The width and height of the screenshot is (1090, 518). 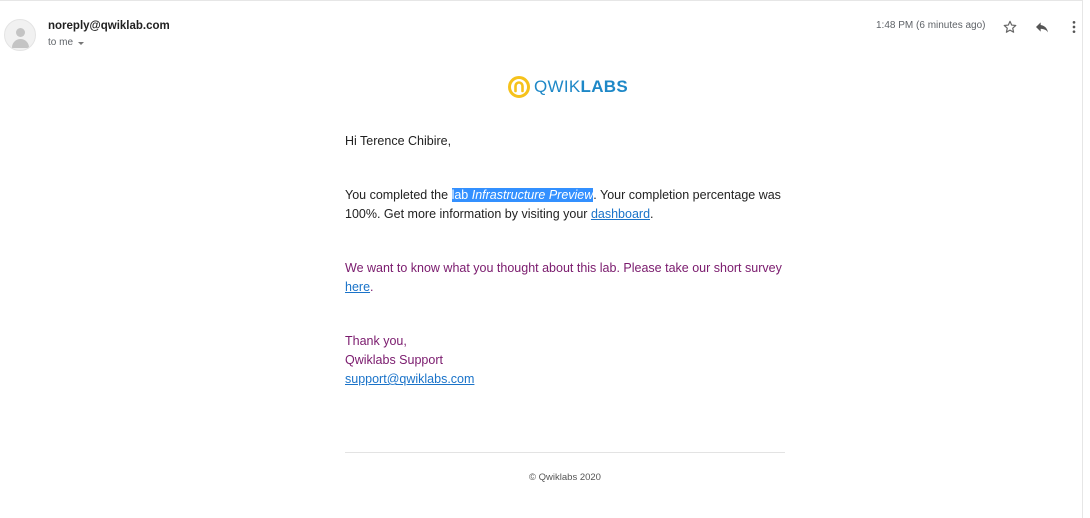 I want to click on logo-wordmark: QWIKLABS, so click(x=581, y=87).